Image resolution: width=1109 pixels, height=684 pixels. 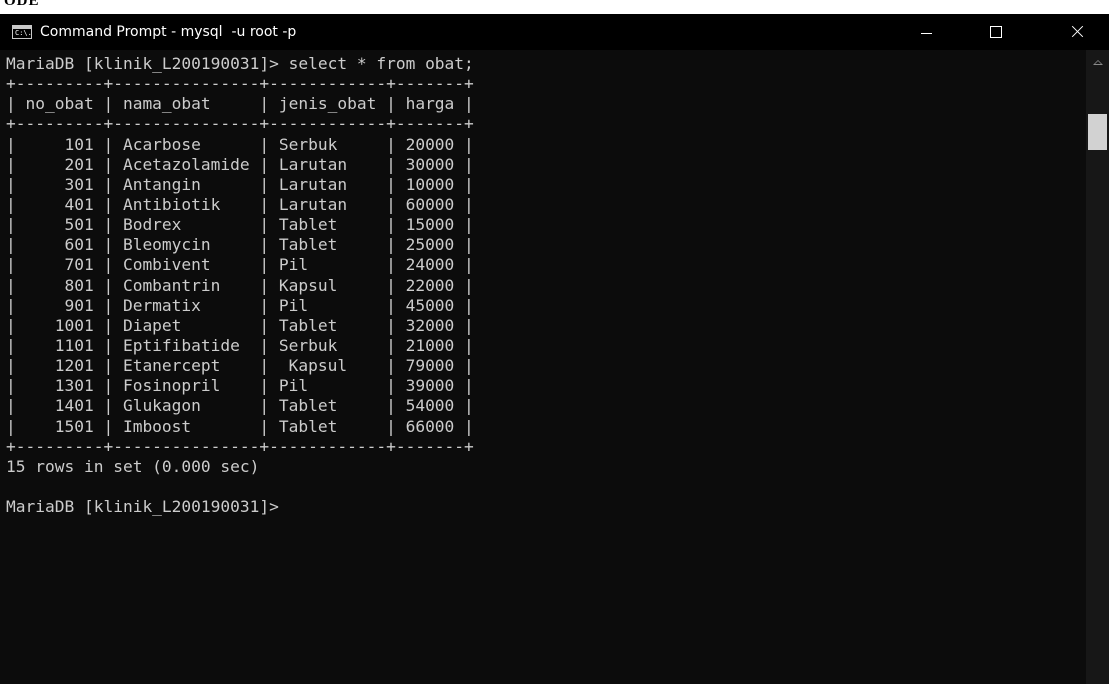 What do you see at coordinates (22, 4) in the screenshot?
I see `document-fragment-text: ODE` at bounding box center [22, 4].